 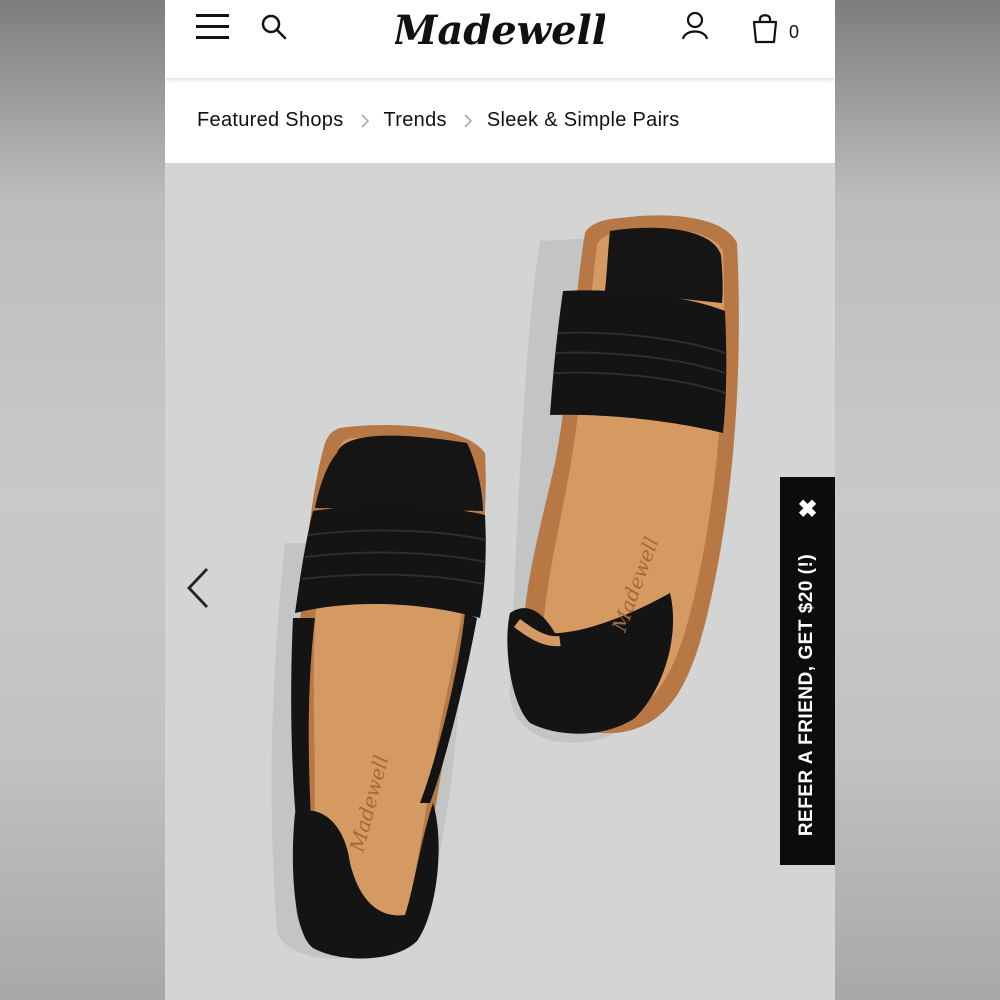 What do you see at coordinates (583, 120) in the screenshot?
I see `breadcrumb-sleek-simple-pairs: Sleek & Simple Pairs` at bounding box center [583, 120].